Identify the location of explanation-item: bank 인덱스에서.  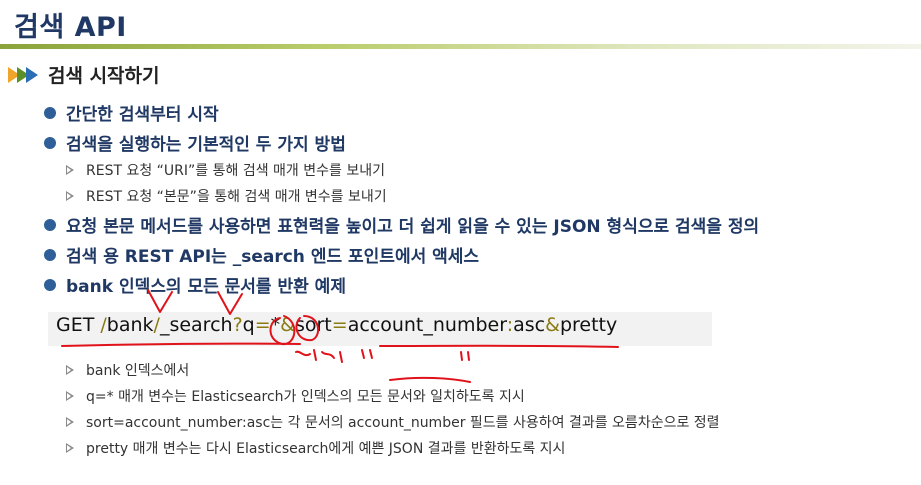
(127, 370).